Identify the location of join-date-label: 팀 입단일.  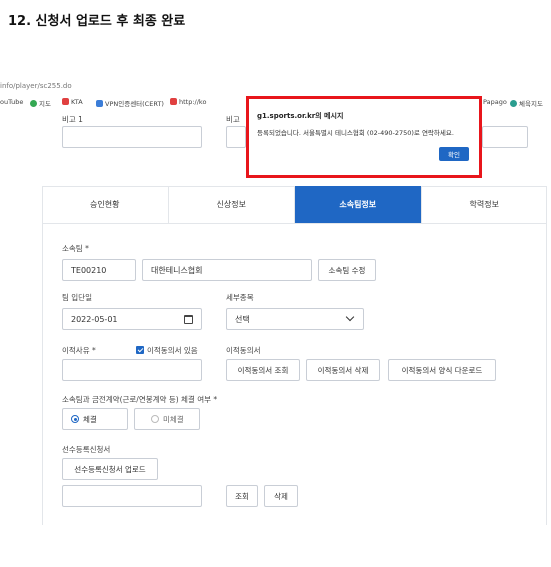
(77, 297).